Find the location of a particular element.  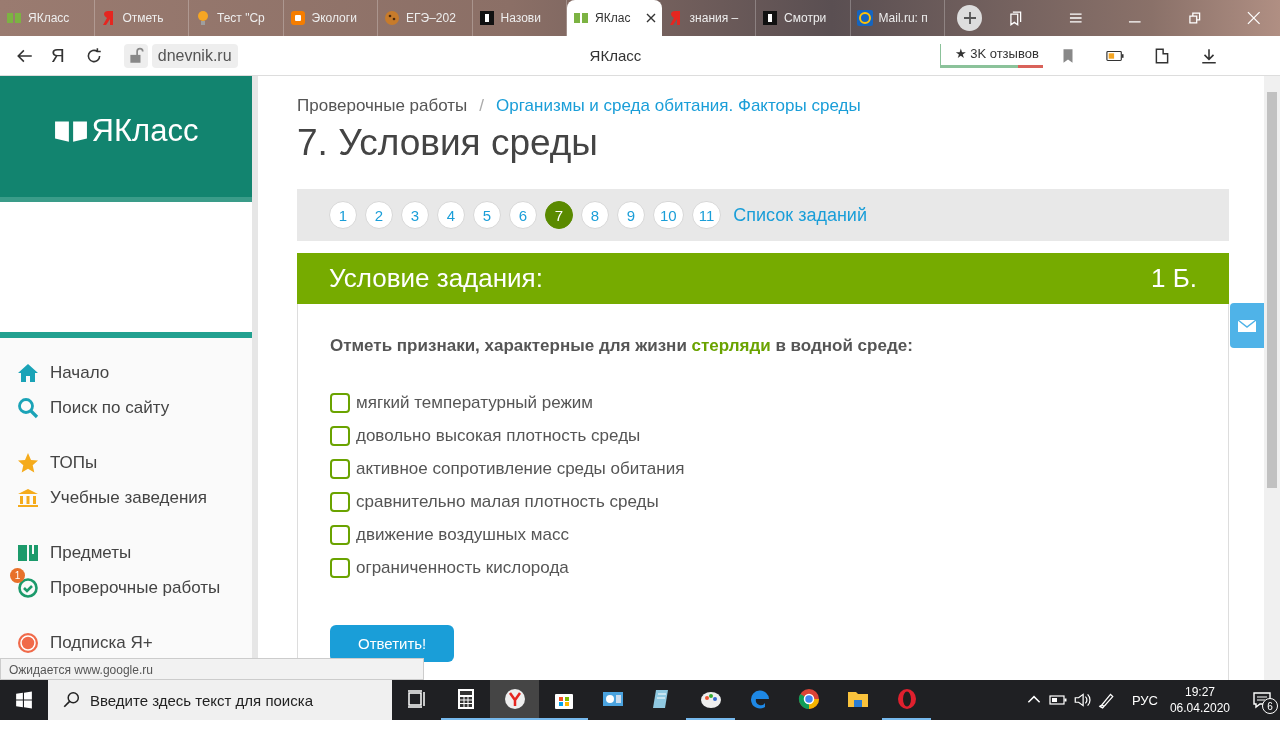

browser-tab: Отметь is located at coordinates (142, 18).